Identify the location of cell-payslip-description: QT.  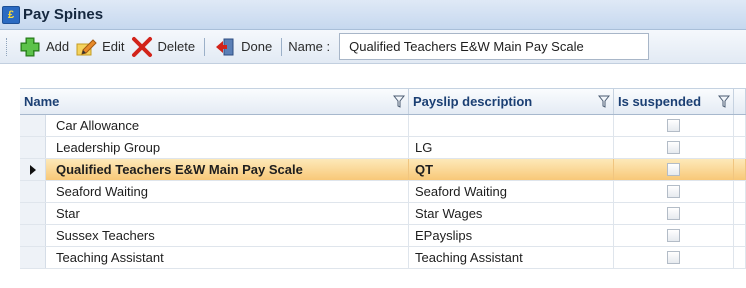
(511, 169).